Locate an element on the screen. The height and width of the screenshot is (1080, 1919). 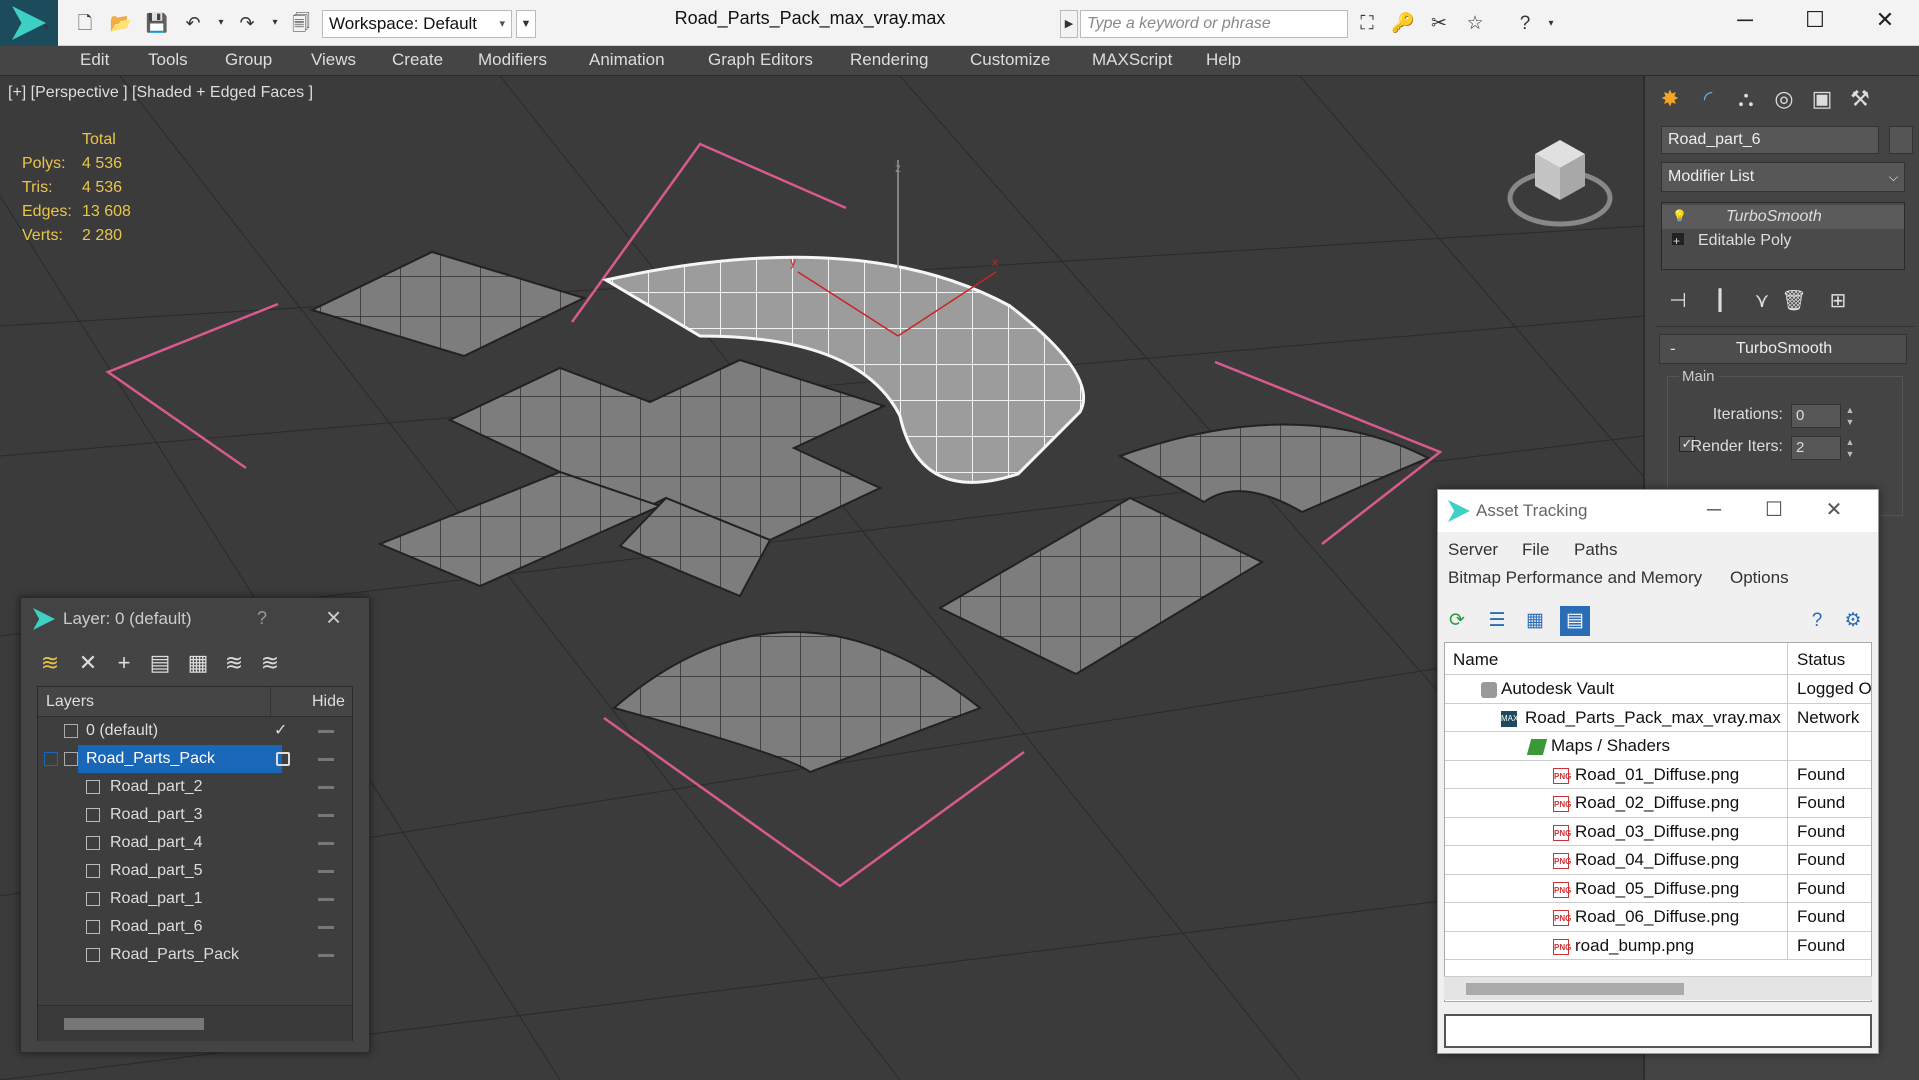
asset-row: Autodesk Vault Logged Out is located at coordinates (1658, 689).